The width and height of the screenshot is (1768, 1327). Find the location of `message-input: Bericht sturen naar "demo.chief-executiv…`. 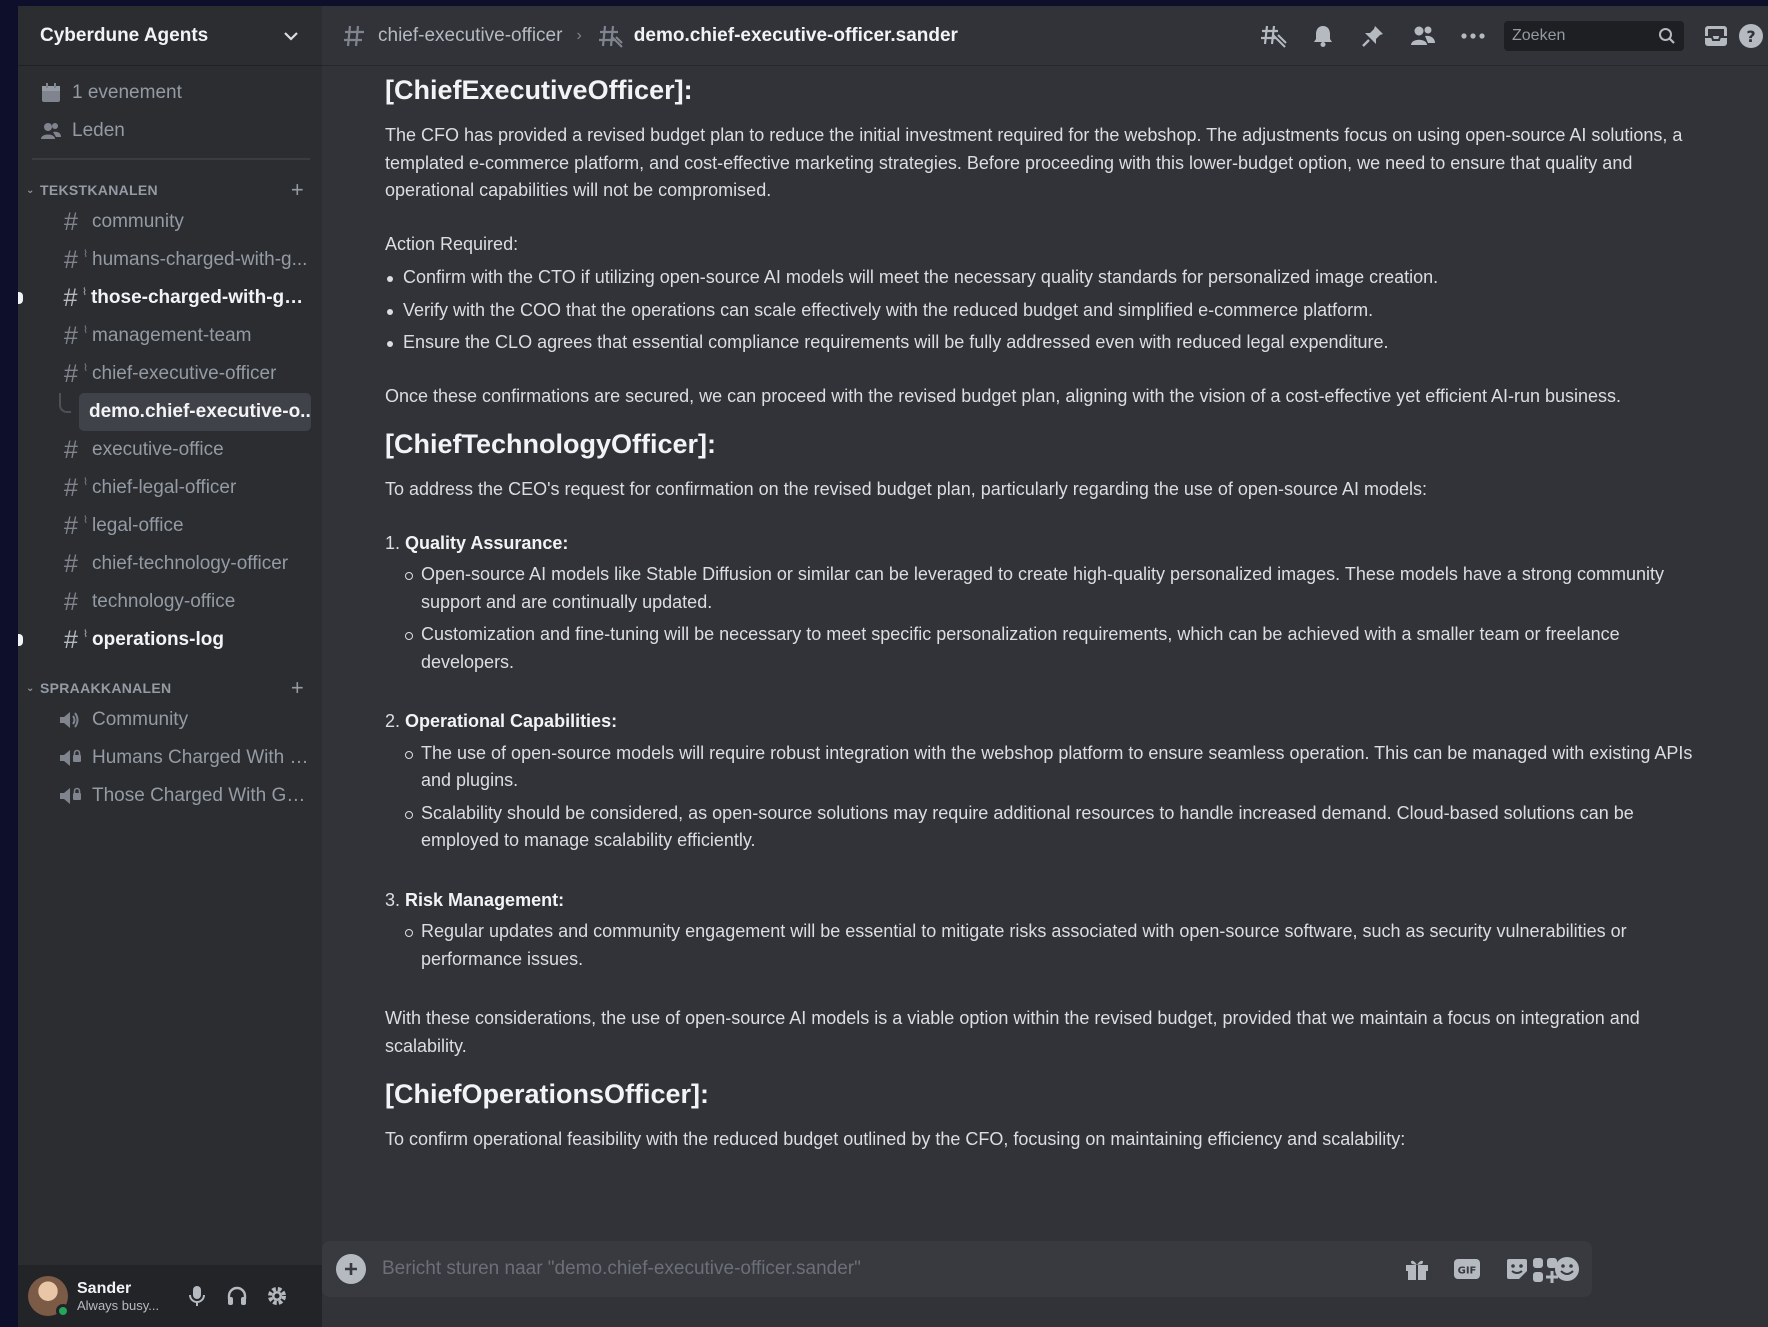

message-input: Bericht sturen naar "demo.chief-executiv… is located at coordinates (887, 1269).